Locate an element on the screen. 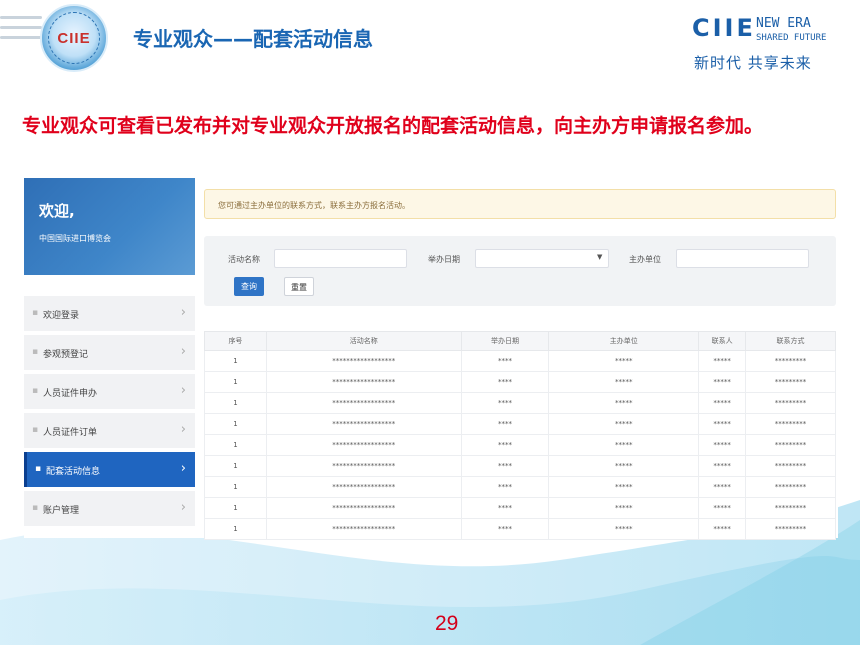  welcome-panel: 欢迎, 中国国际进口博览会 is located at coordinates (109, 226).